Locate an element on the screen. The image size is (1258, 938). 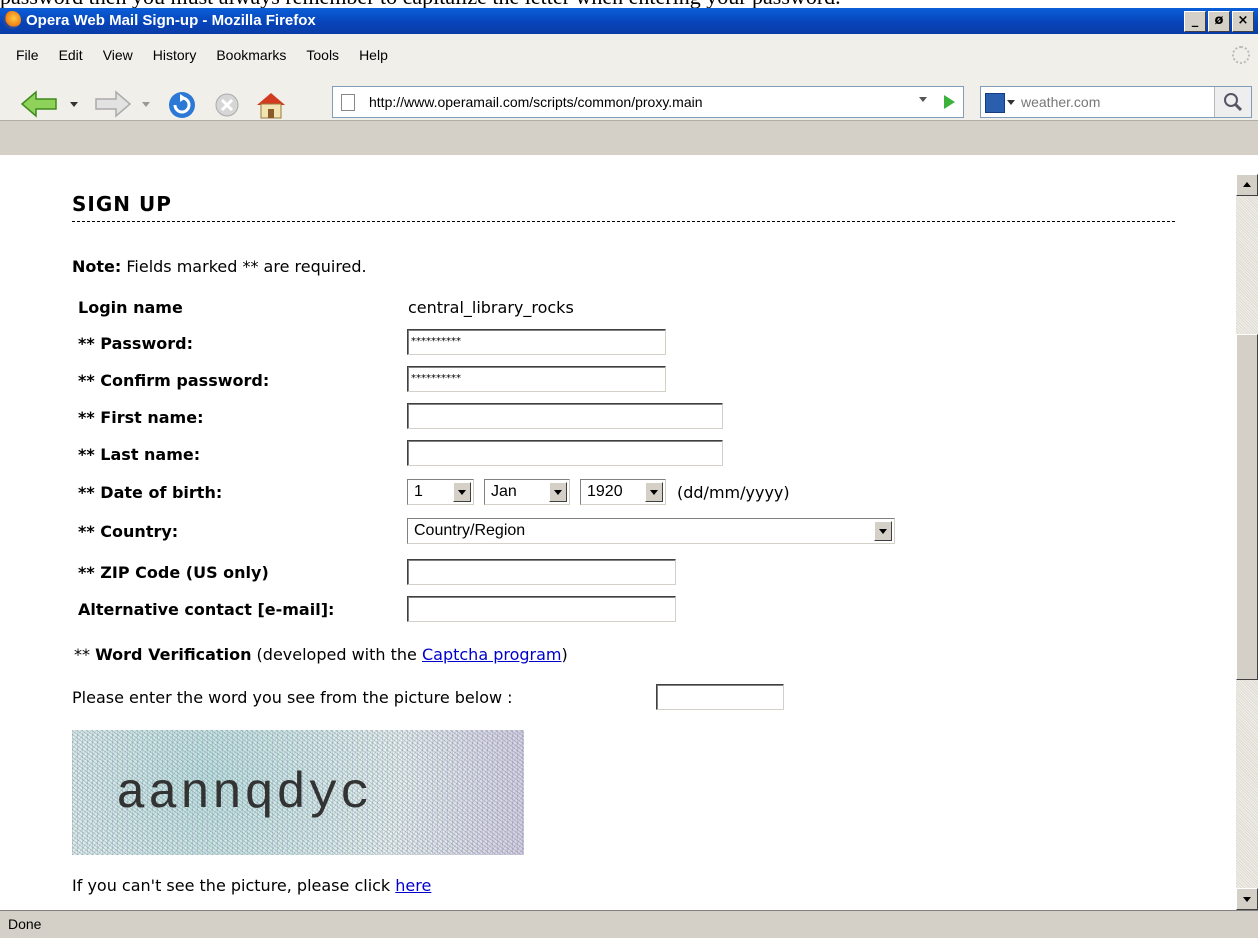
search-engine-icon is located at coordinates (995, 103).